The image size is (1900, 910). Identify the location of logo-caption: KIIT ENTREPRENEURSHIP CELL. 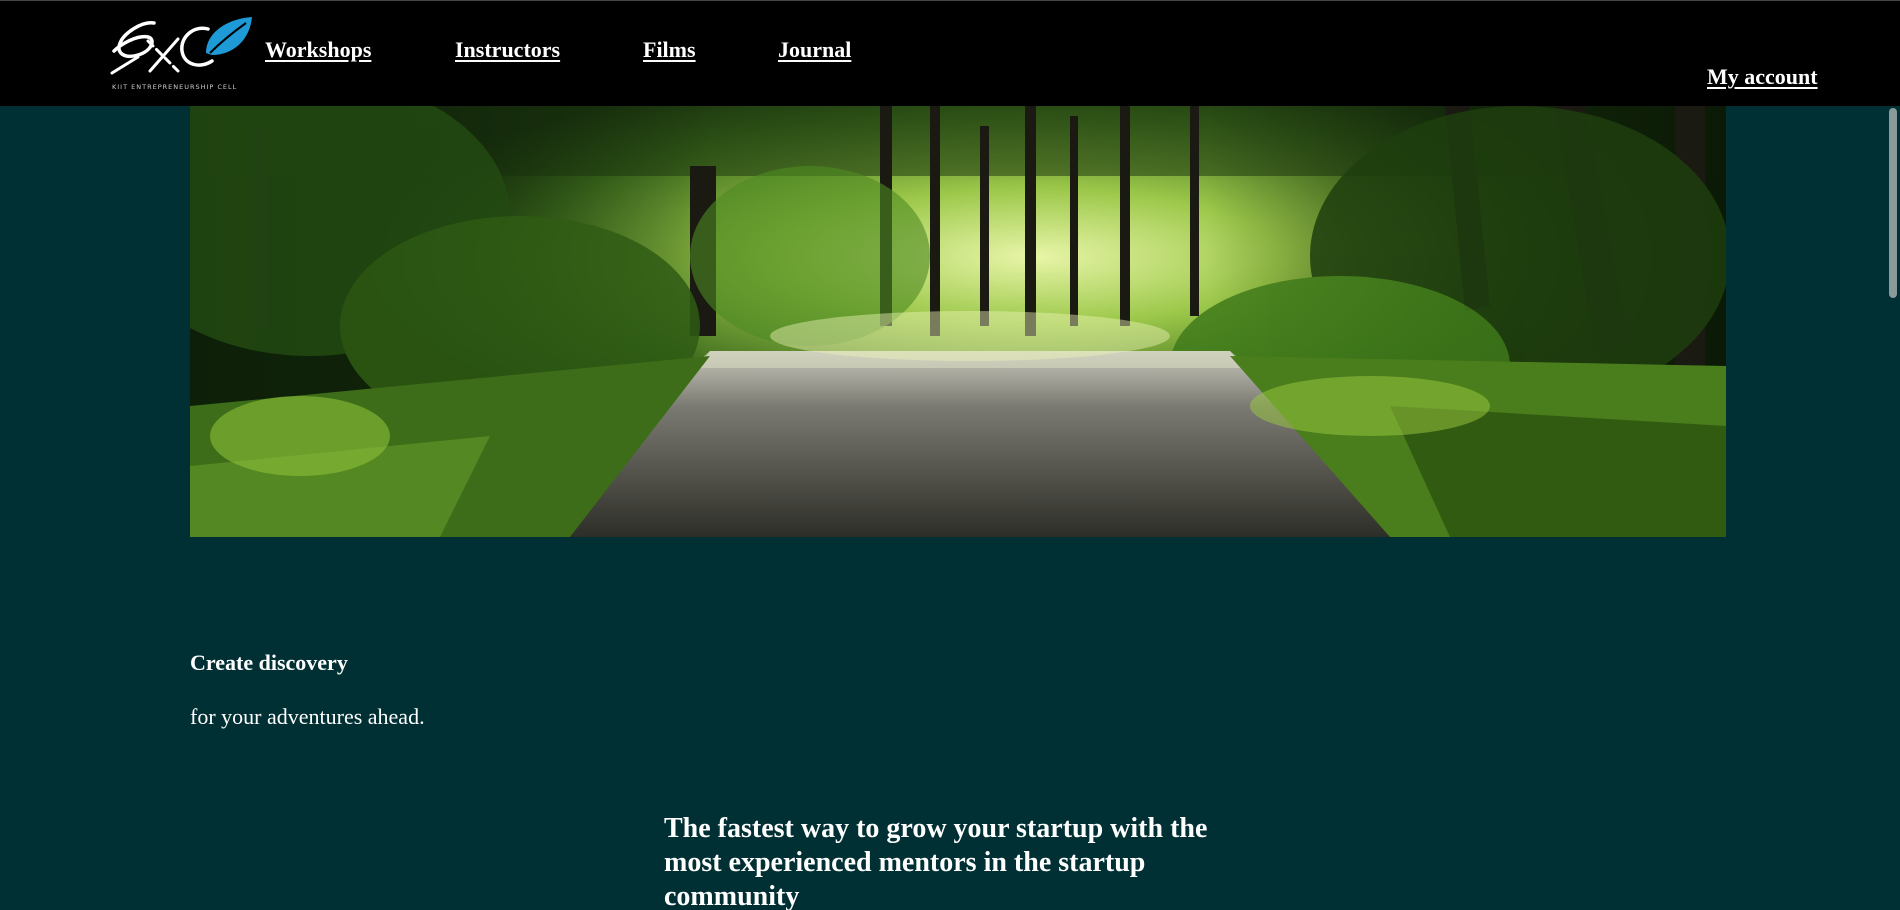
(175, 87).